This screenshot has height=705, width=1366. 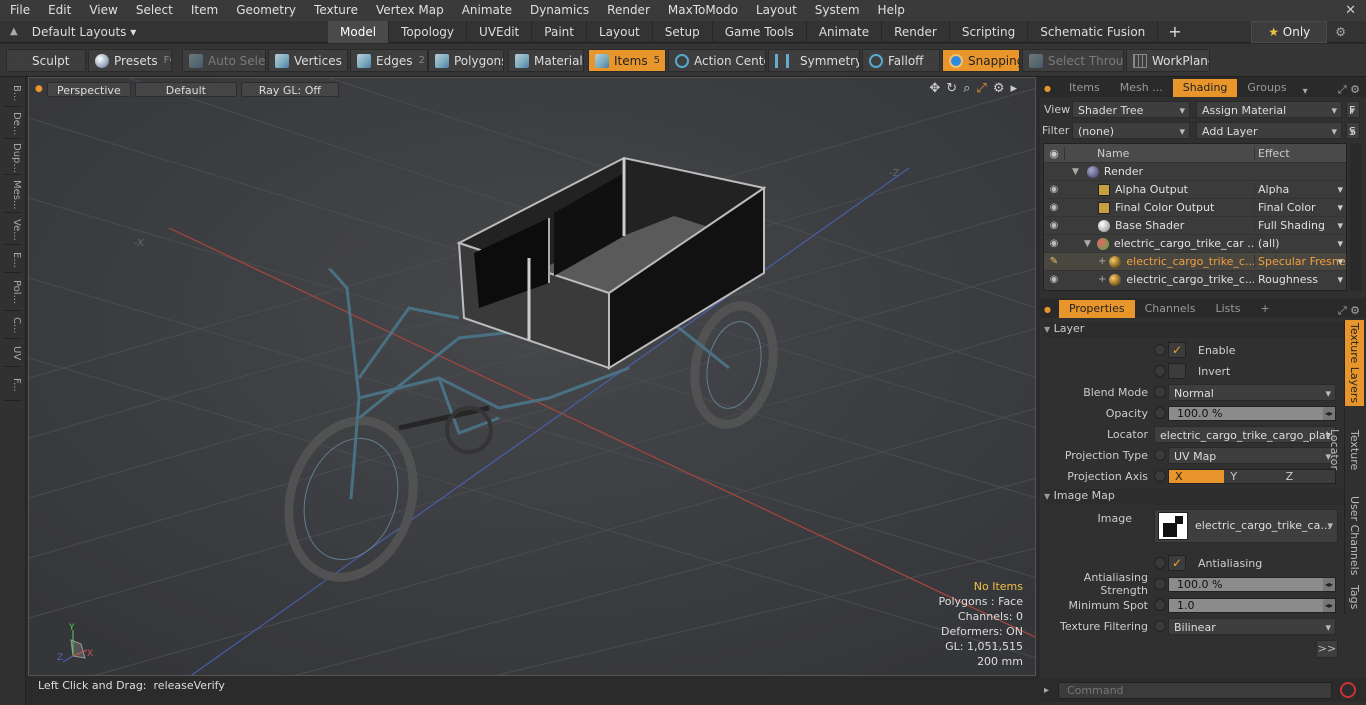 What do you see at coordinates (836, 10) in the screenshot?
I see `menu-system: System` at bounding box center [836, 10].